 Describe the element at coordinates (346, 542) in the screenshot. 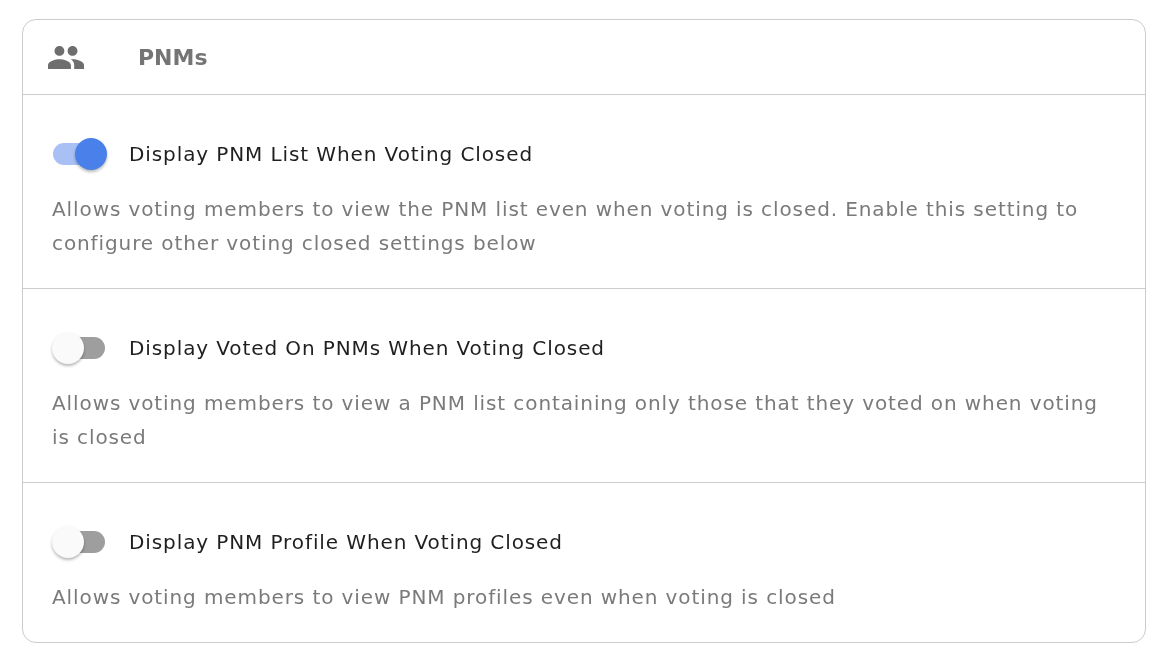

I see `setting-label: Display PNM Profile When Voting Closed` at that location.